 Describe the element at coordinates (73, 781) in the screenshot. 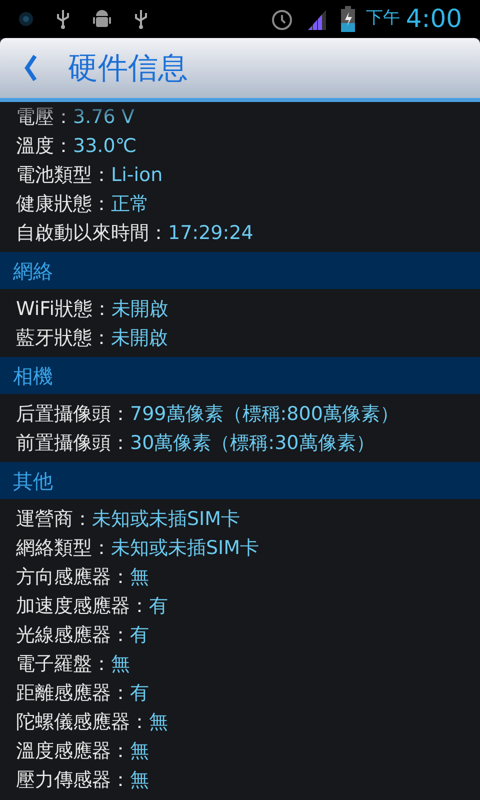

I see `info-label: 壓力傳感器：` at that location.